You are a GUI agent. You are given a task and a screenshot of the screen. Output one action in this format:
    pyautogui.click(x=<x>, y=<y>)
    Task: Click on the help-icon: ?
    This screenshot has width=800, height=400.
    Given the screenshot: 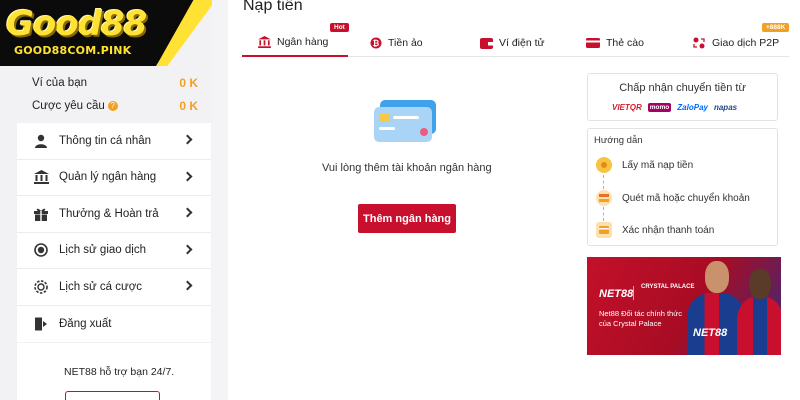 What is the action you would take?
    pyautogui.click(x=112, y=105)
    